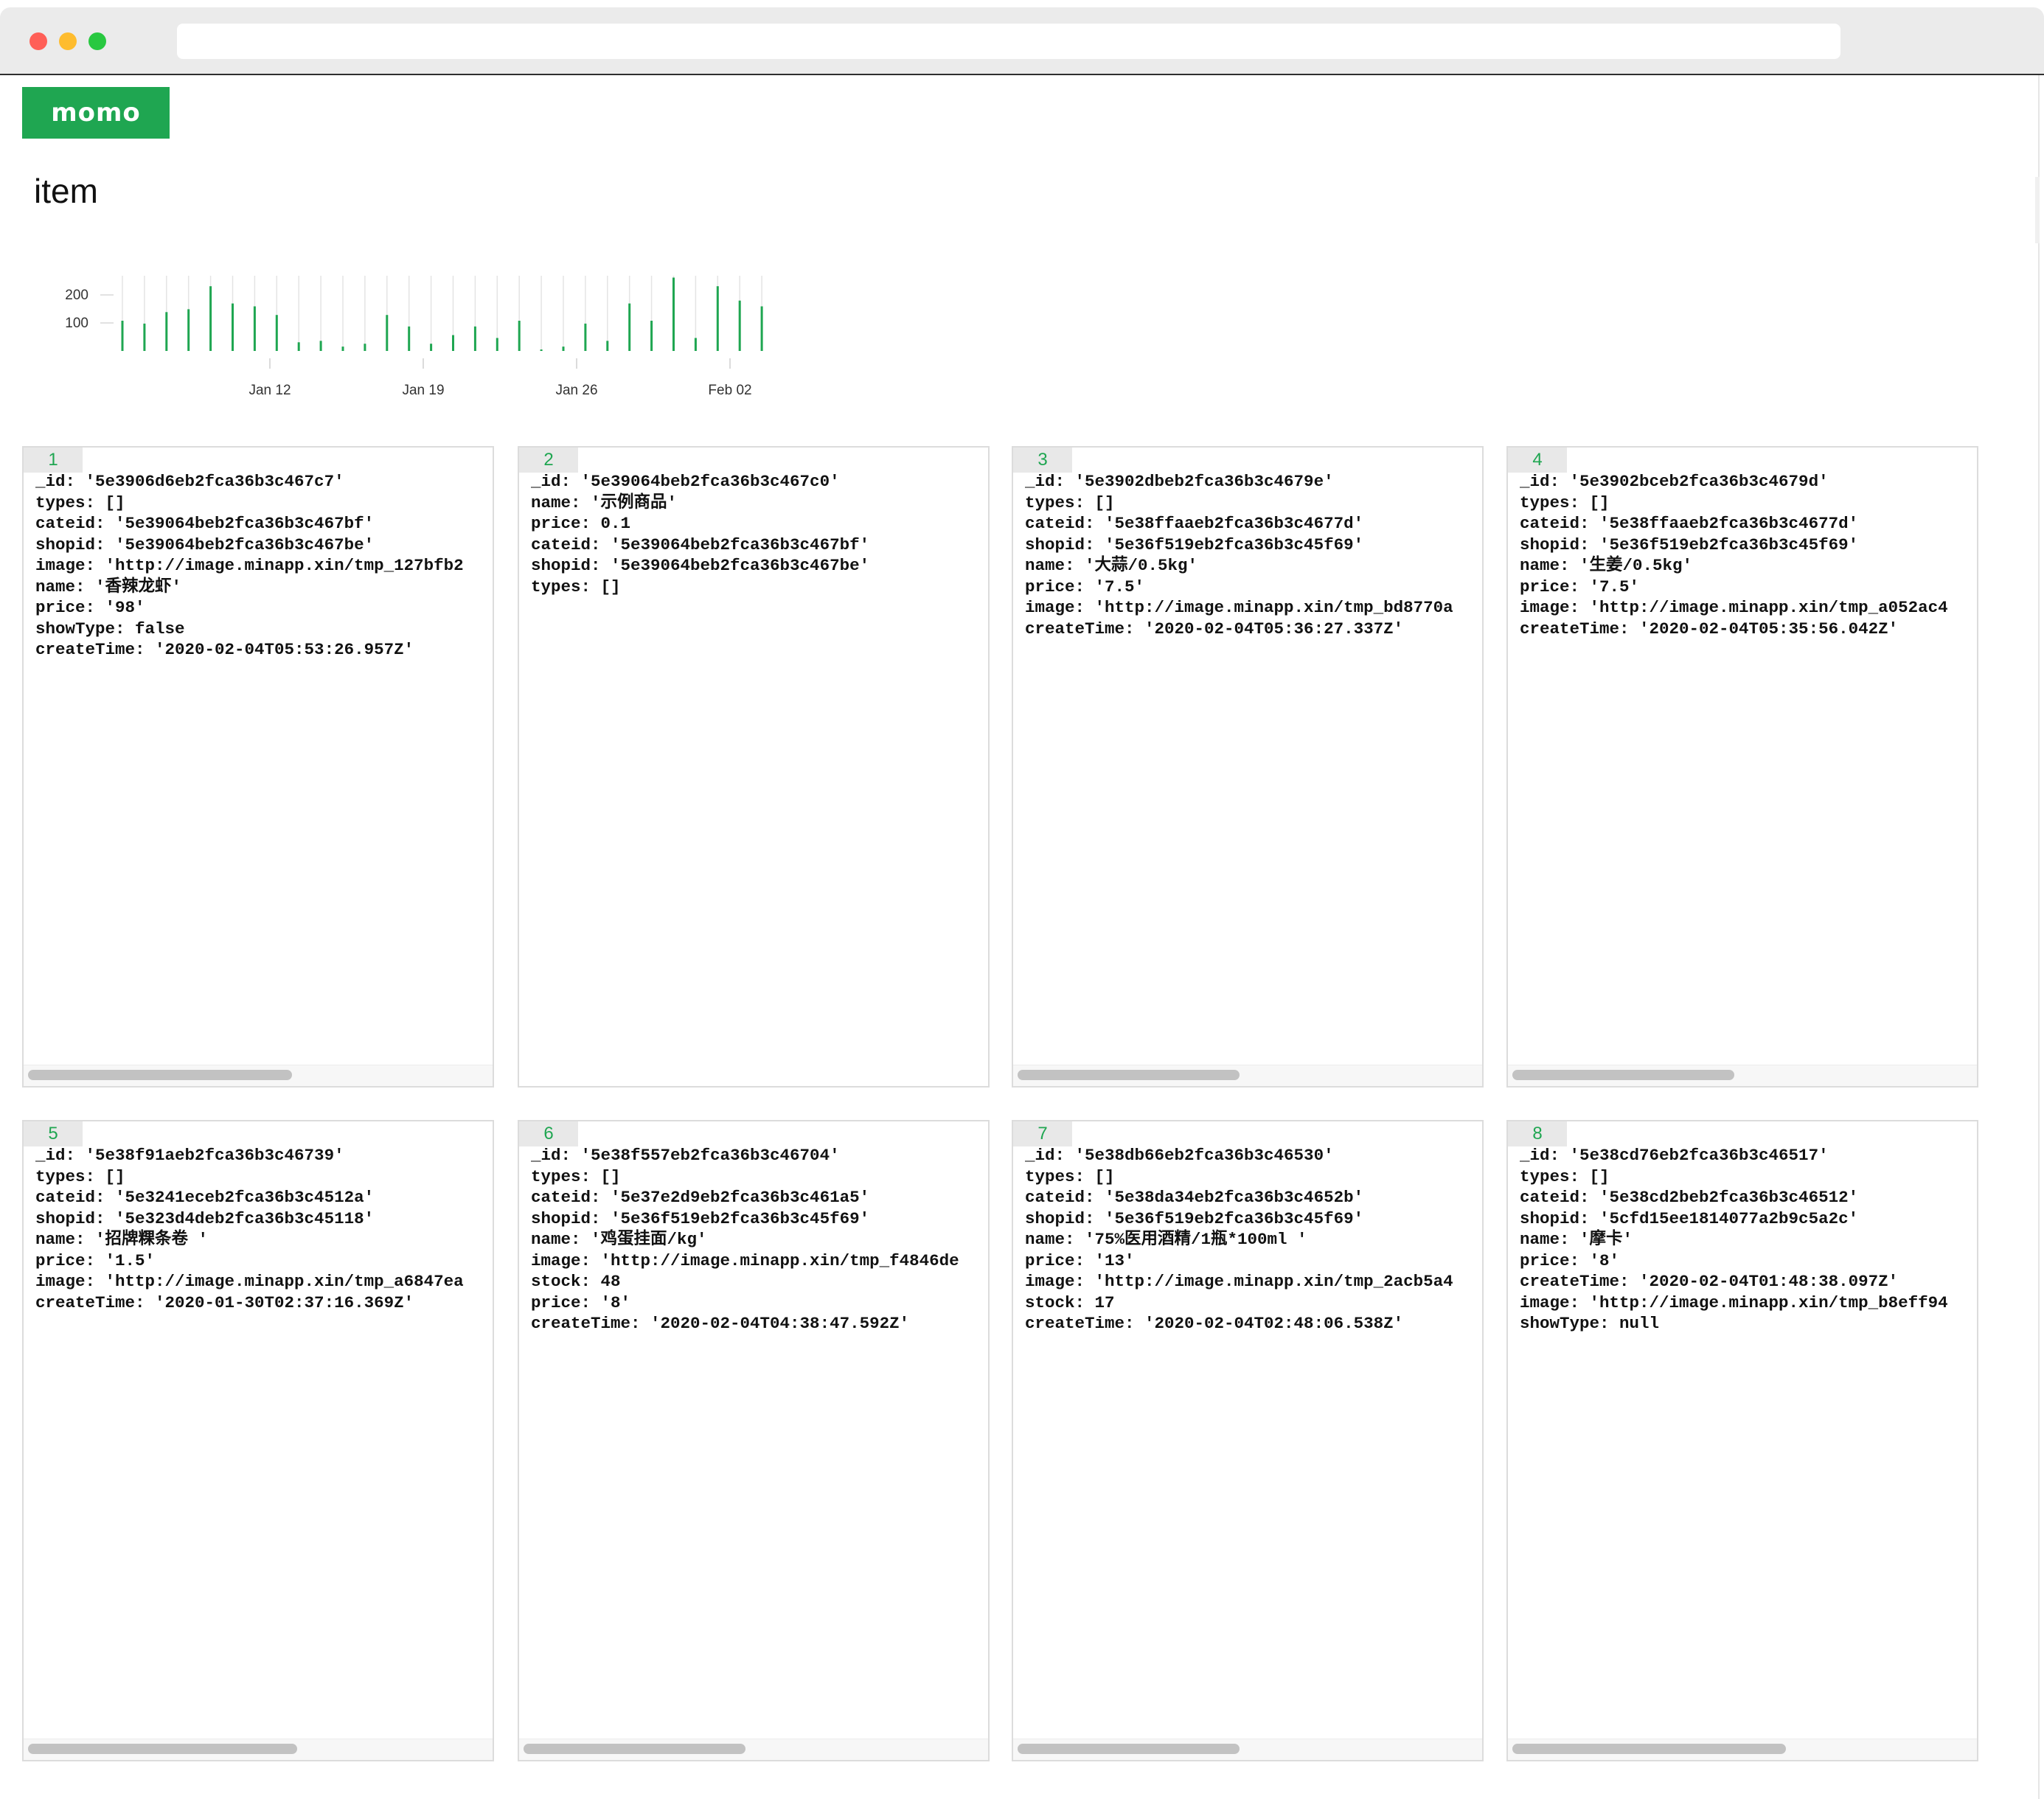  Describe the element at coordinates (2037, 210) in the screenshot. I see `page-scrollbar-thumb` at that location.